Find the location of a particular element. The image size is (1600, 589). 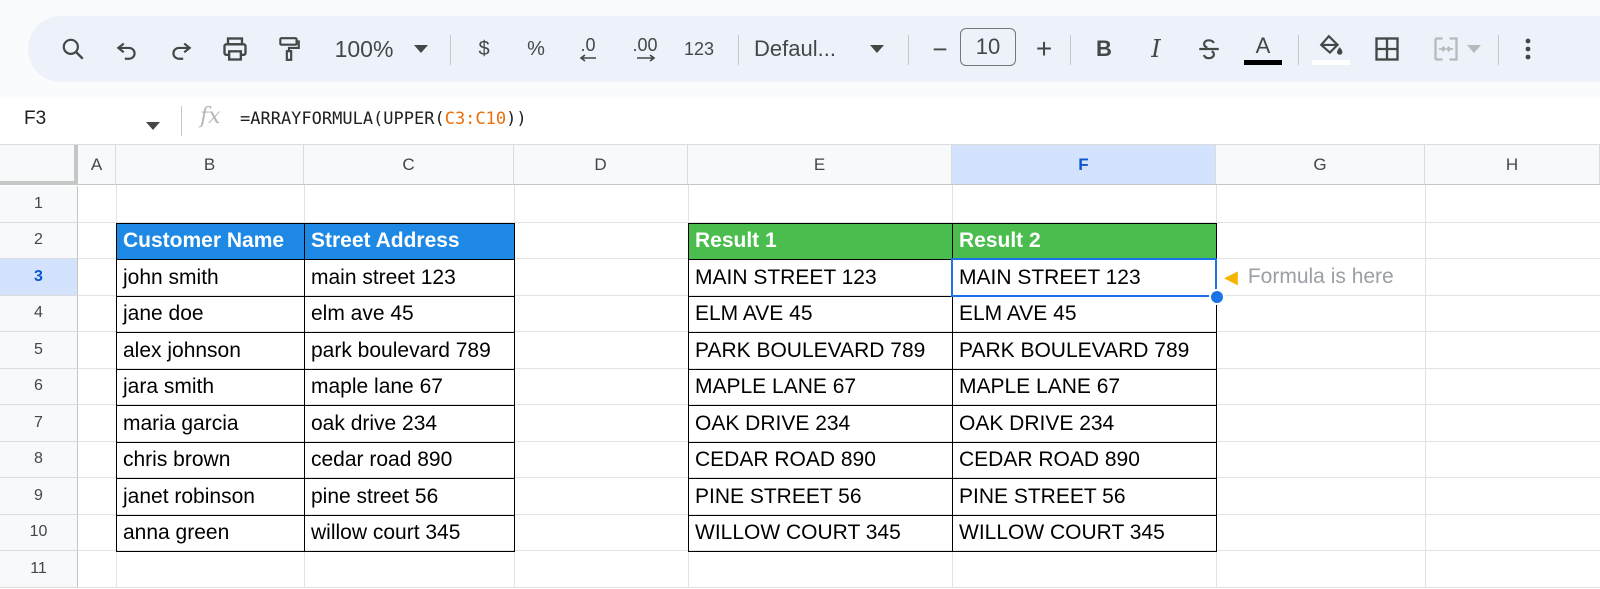

source-table-cell: pine street 56 is located at coordinates (409, 497).